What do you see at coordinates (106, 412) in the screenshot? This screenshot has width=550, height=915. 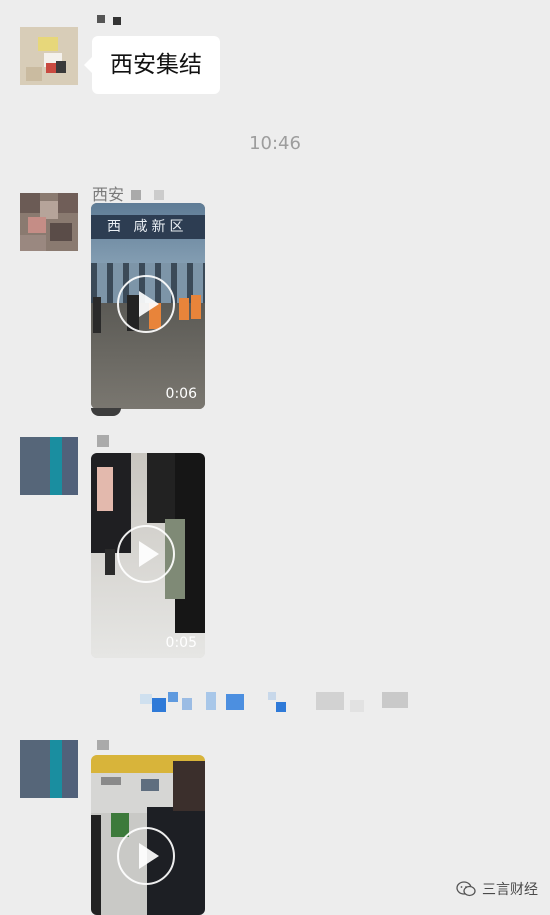 I see `bubble-tail` at bounding box center [106, 412].